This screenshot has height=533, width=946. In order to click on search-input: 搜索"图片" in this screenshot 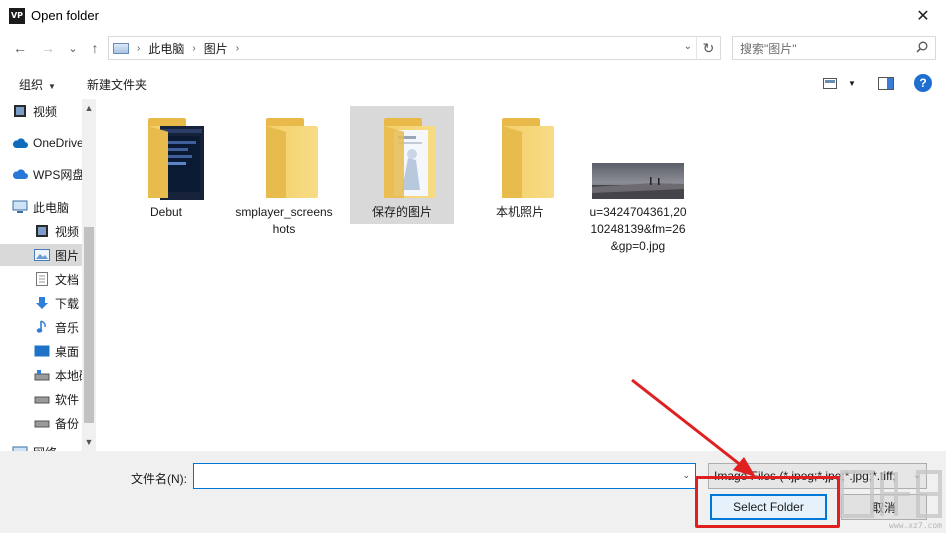, I will do `click(834, 48)`.